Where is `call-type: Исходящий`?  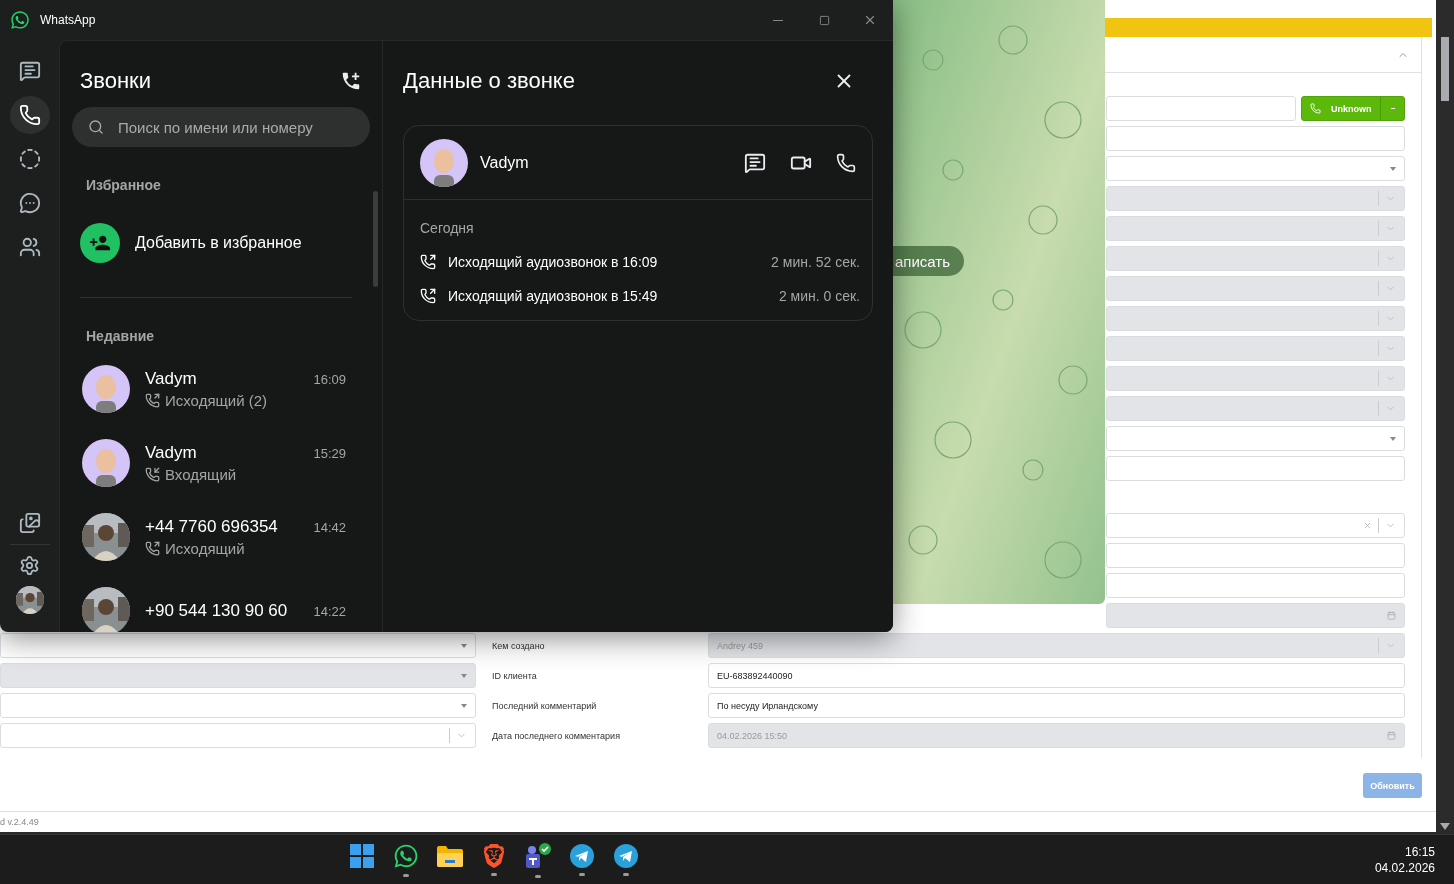
call-type: Исходящий is located at coordinates (205, 548).